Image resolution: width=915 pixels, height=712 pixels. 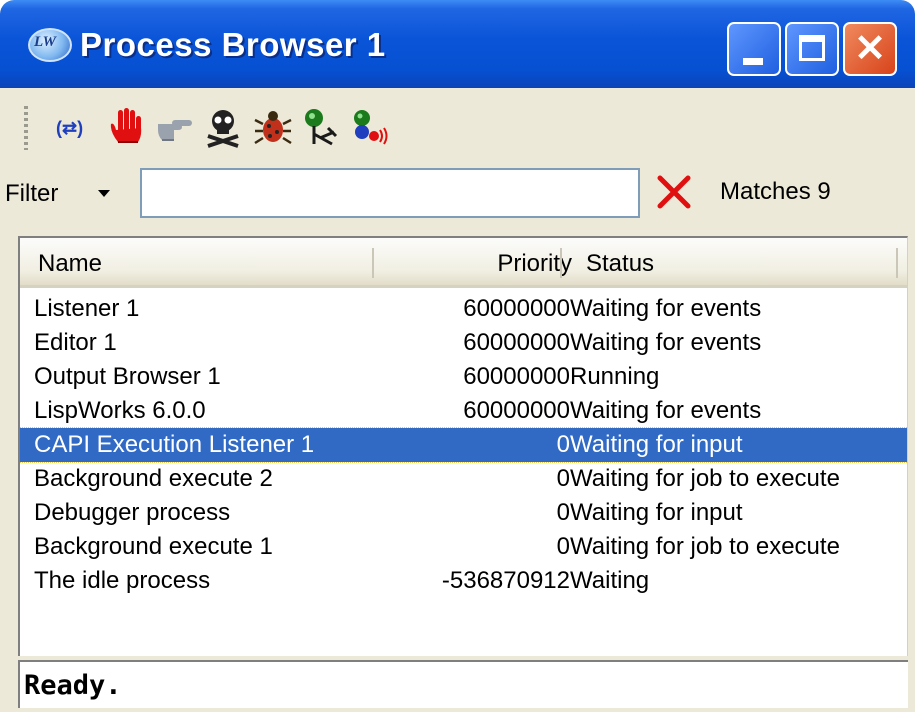 What do you see at coordinates (175, 130) in the screenshot?
I see `pointing-hand-icon` at bounding box center [175, 130].